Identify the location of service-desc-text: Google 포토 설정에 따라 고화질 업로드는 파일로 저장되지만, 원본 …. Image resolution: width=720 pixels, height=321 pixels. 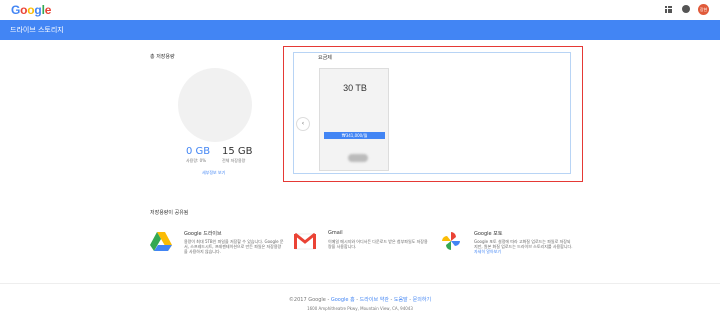
(523, 244).